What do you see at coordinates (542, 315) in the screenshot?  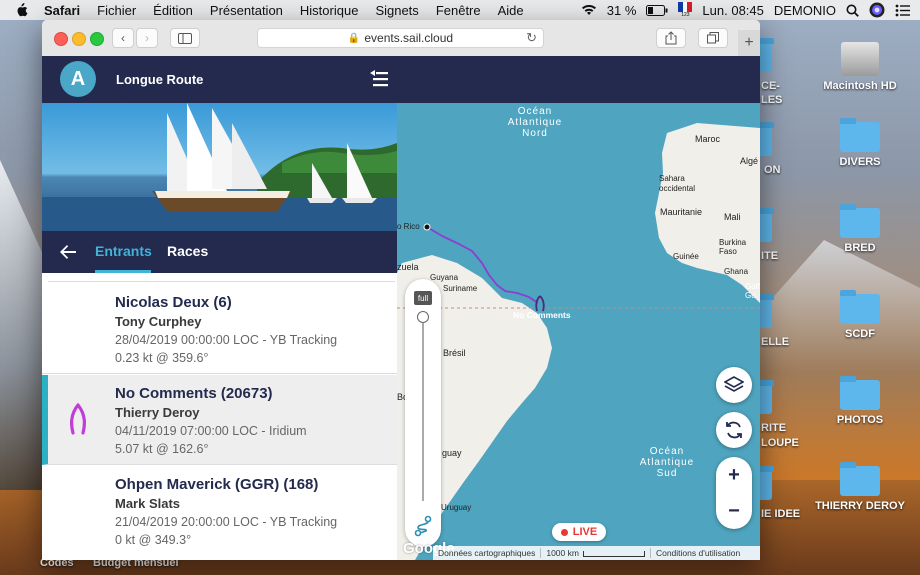 I see `boat-label: No Comments` at bounding box center [542, 315].